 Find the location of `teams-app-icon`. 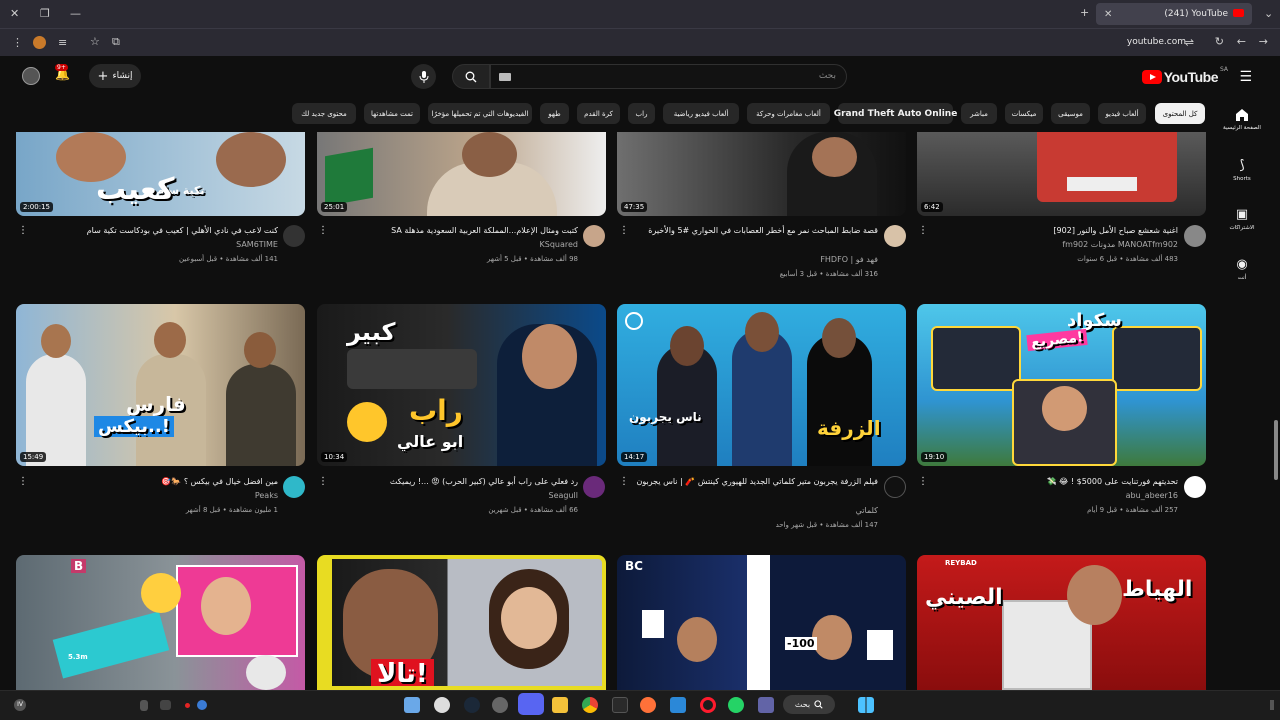

teams-app-icon is located at coordinates (766, 705).